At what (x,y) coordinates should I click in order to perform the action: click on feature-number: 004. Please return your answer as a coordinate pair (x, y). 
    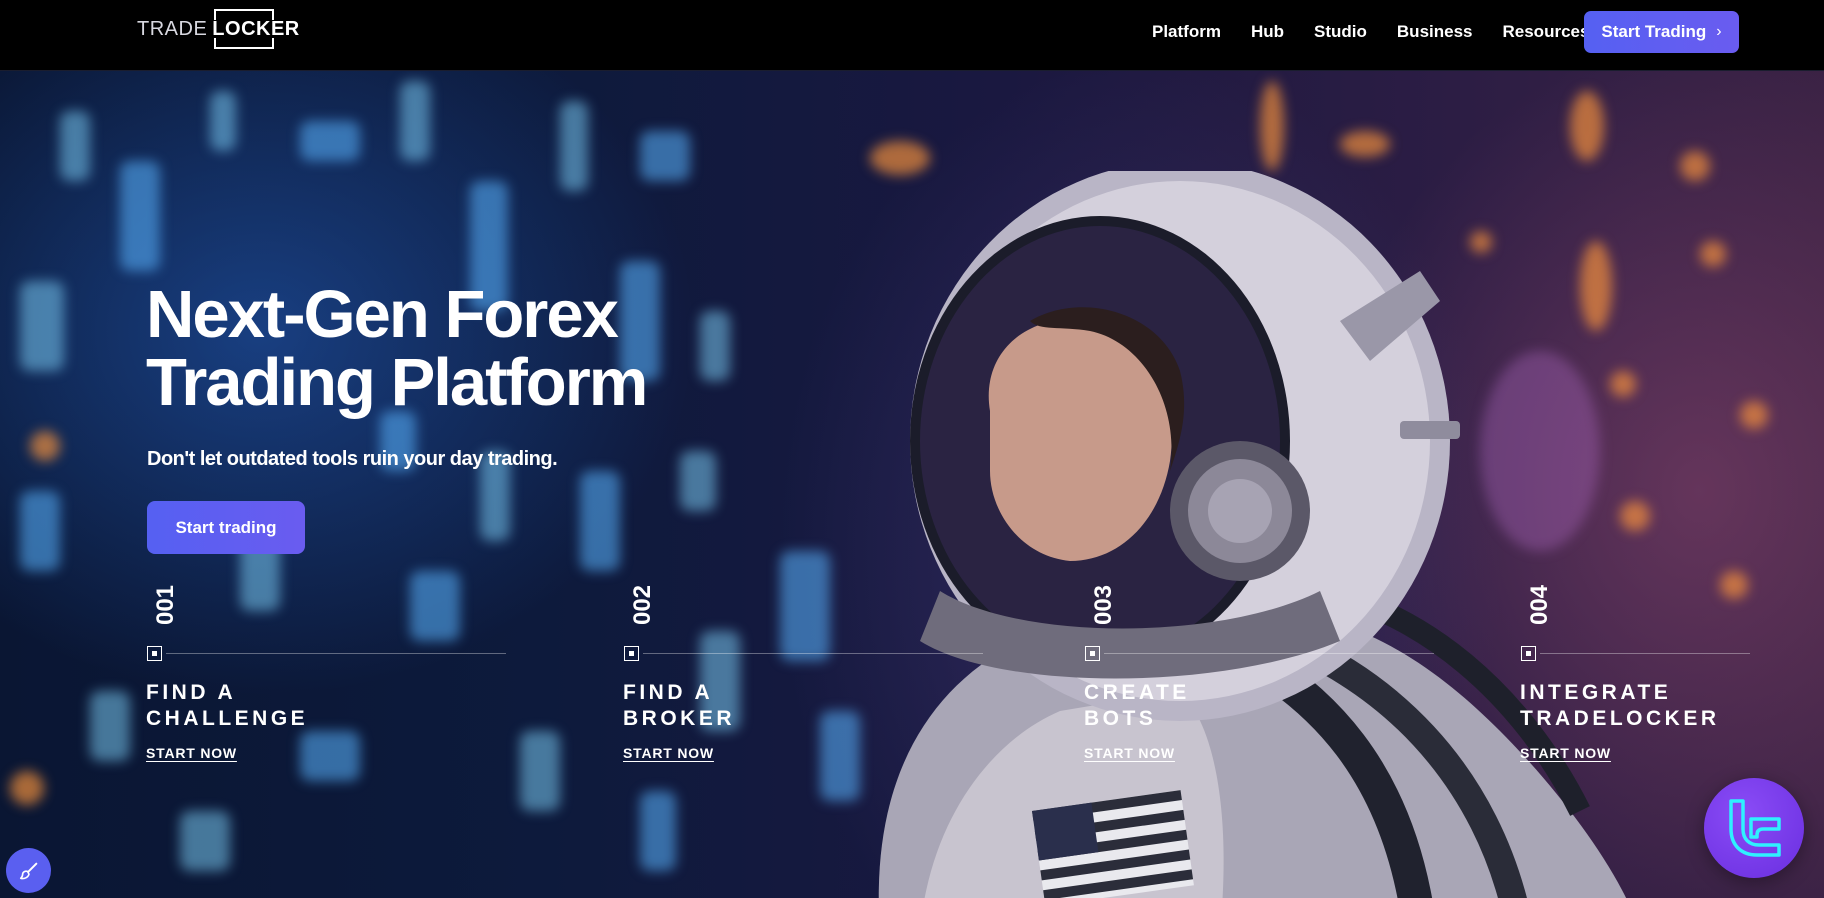
    Looking at the image, I should click on (1540, 605).